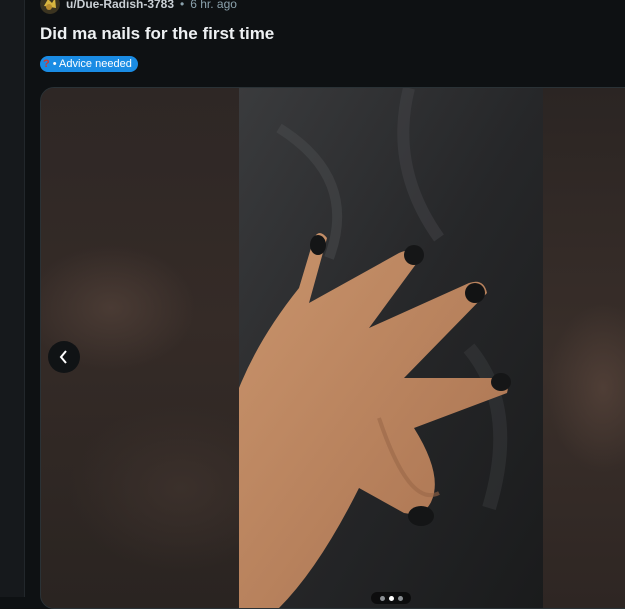  I want to click on flair-label: • Advice needed, so click(92, 64).